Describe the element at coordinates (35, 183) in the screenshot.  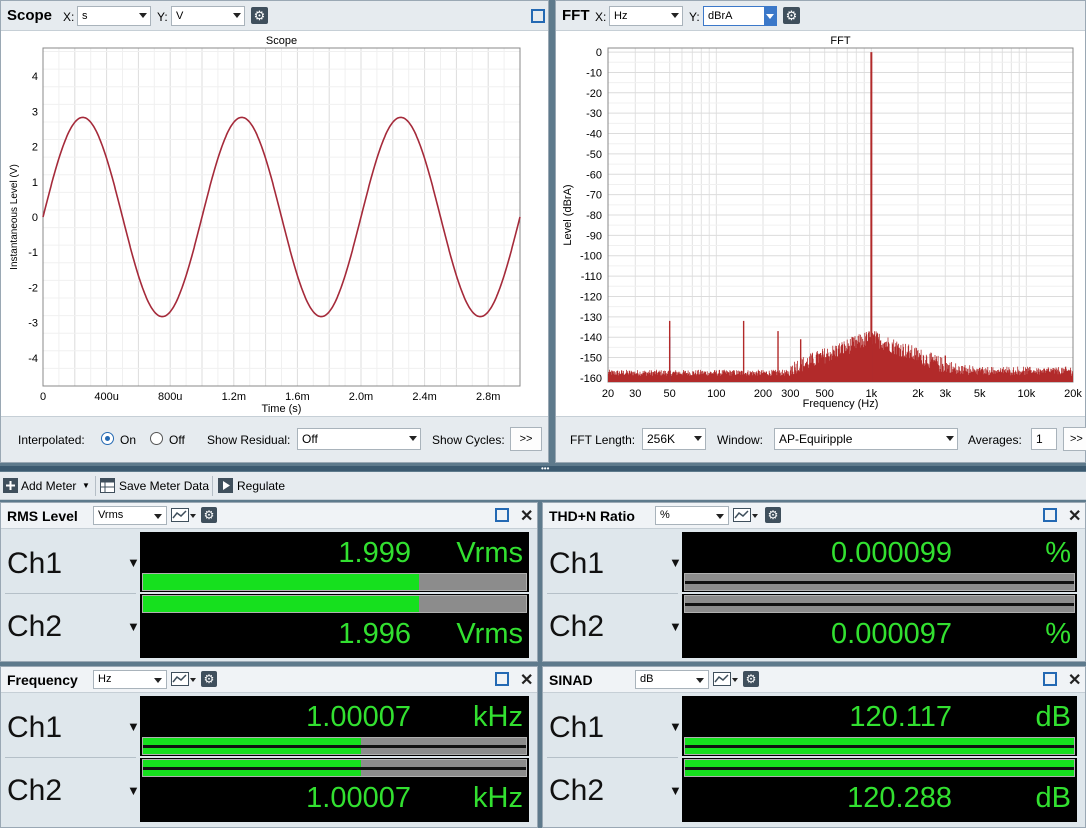
I see `y-tick-label: 1` at that location.